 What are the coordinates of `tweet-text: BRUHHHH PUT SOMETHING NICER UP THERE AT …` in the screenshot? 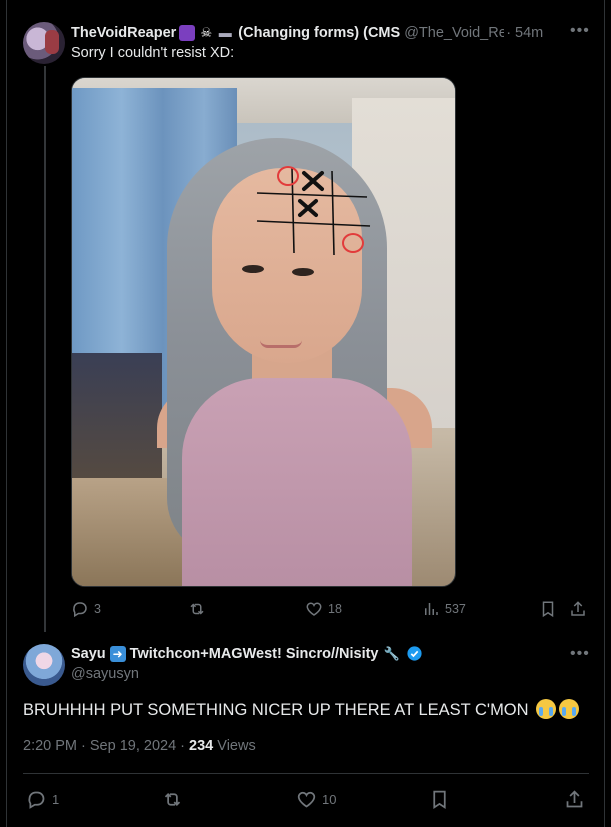 It's located at (301, 709).